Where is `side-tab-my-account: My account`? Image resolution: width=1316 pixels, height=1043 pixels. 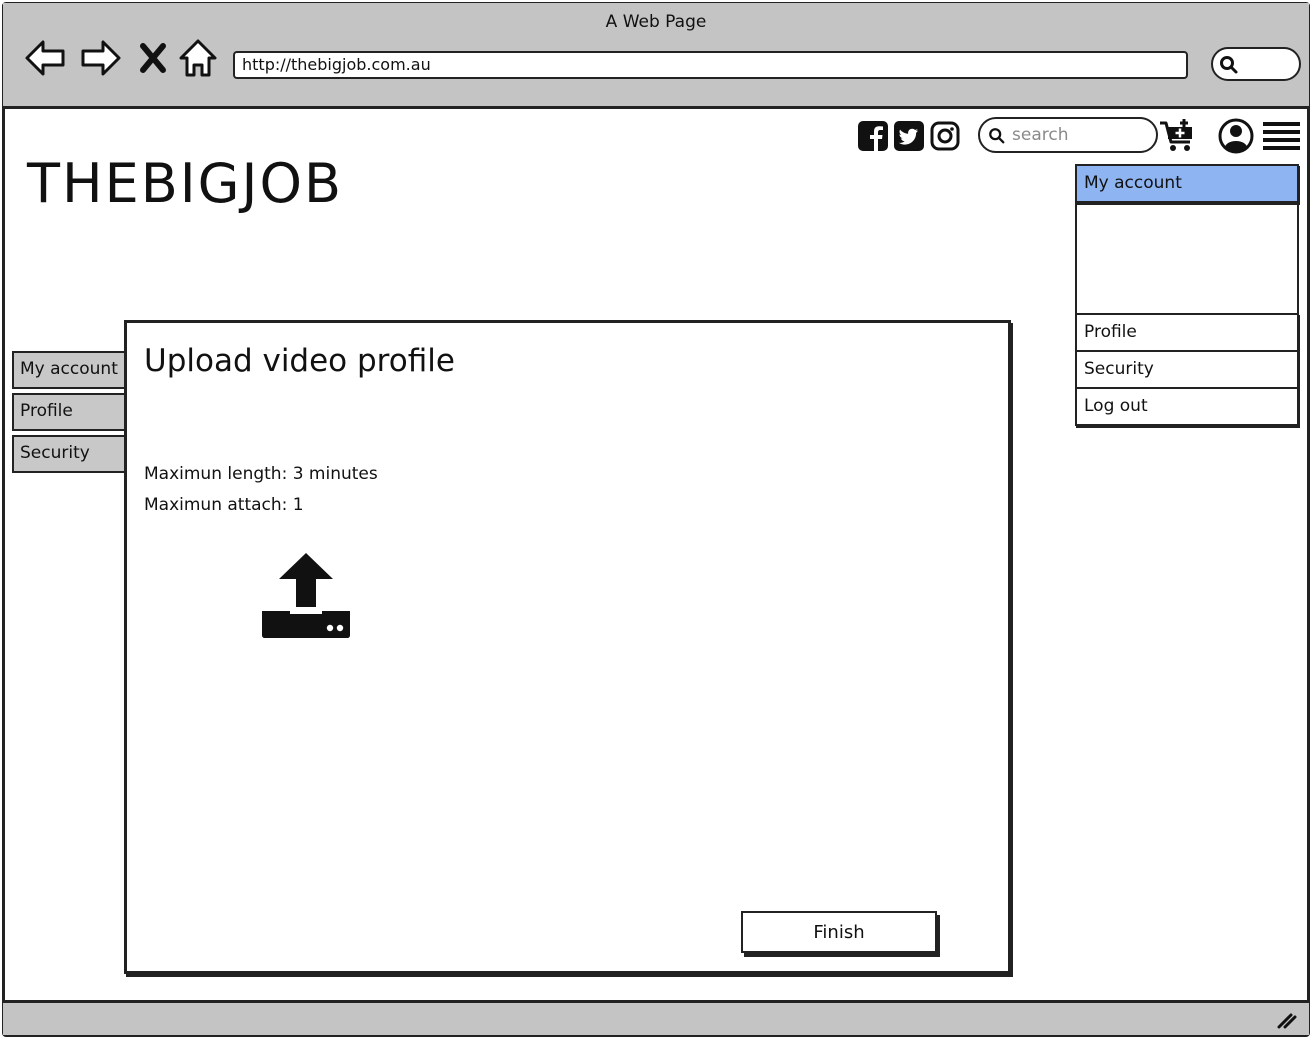 side-tab-my-account: My account is located at coordinates (70, 370).